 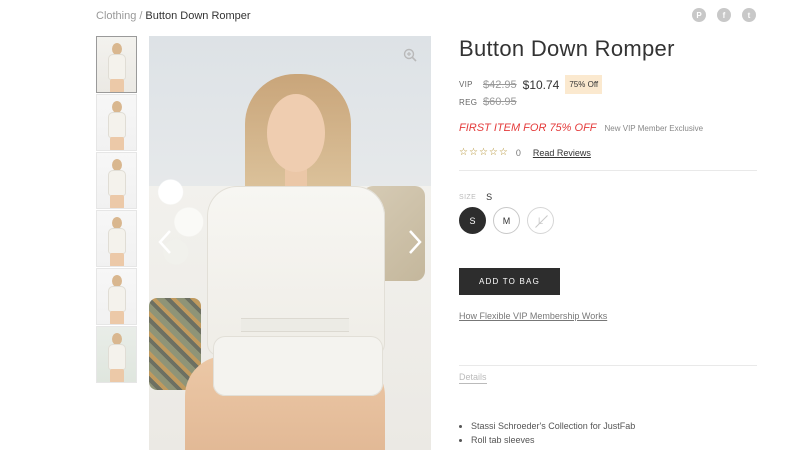 What do you see at coordinates (466, 84) in the screenshot?
I see `vip-label: VIP` at bounding box center [466, 84].